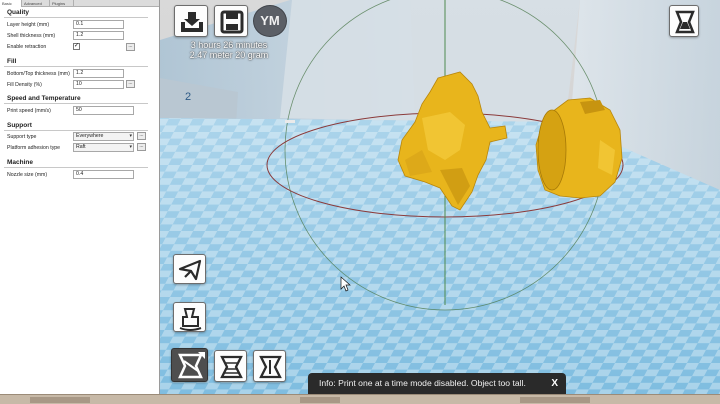 The width and height of the screenshot is (720, 404). Describe the element at coordinates (98, 84) in the screenshot. I see `fill-density-input: 10` at that location.